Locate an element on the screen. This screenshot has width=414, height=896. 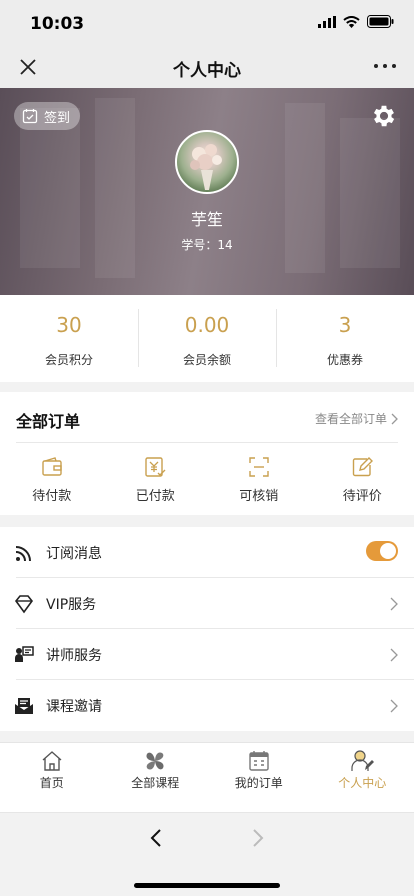
wallet-icon is located at coordinates (52, 466).